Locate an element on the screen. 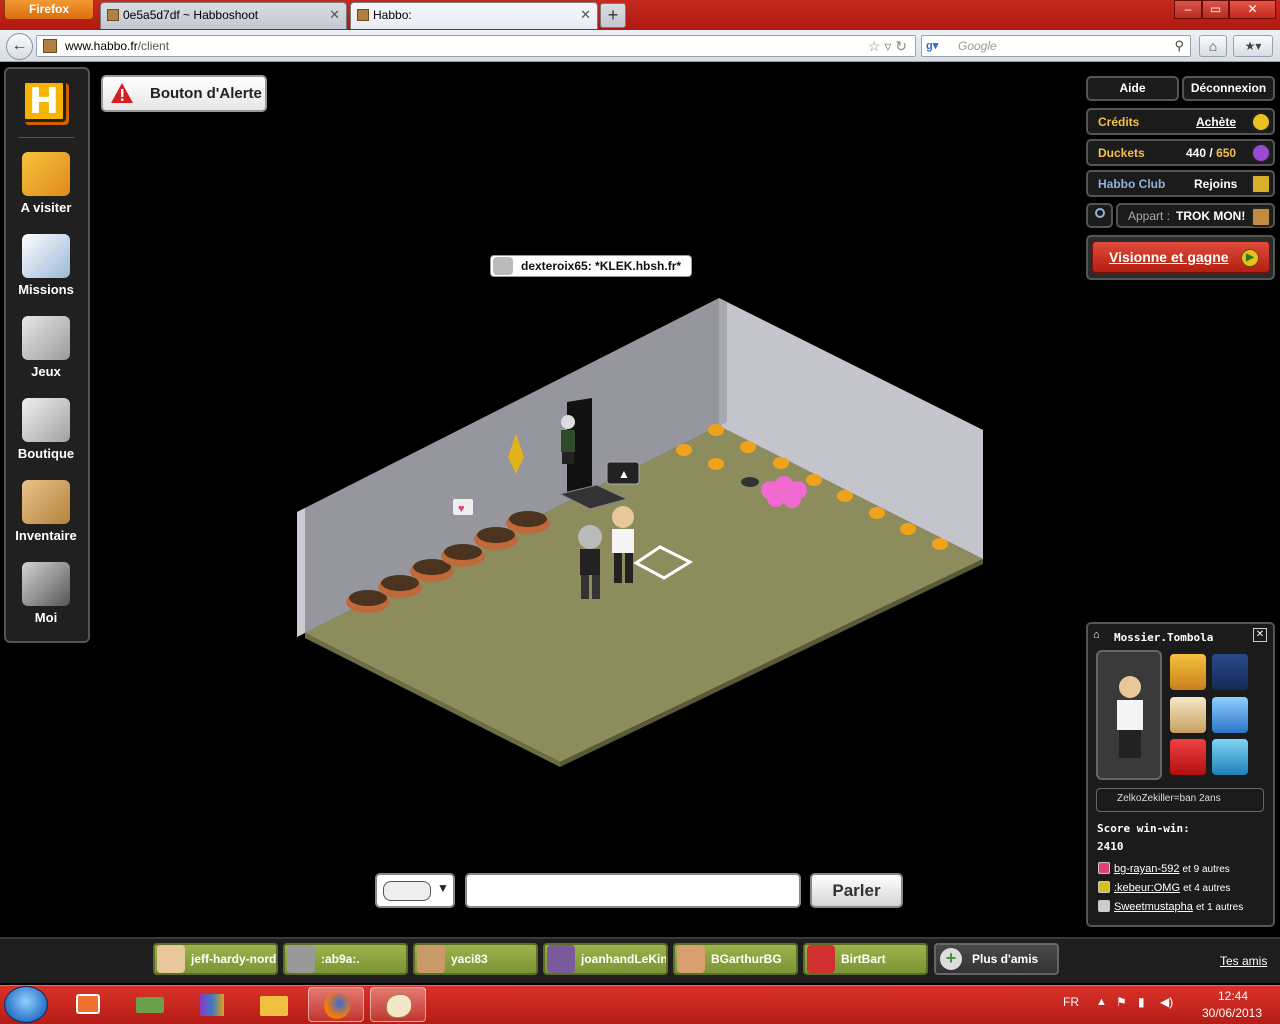 The width and height of the screenshot is (1280, 1024). warning-icon is located at coordinates (122, 93).